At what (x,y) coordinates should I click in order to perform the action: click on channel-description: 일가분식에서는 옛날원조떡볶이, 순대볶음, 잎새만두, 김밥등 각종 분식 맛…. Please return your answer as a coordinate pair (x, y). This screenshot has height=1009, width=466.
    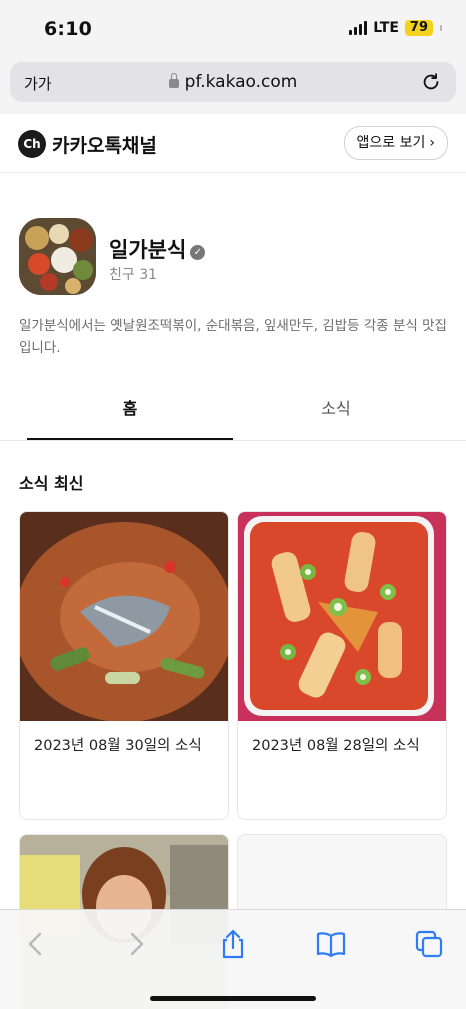
    Looking at the image, I should click on (233, 337).